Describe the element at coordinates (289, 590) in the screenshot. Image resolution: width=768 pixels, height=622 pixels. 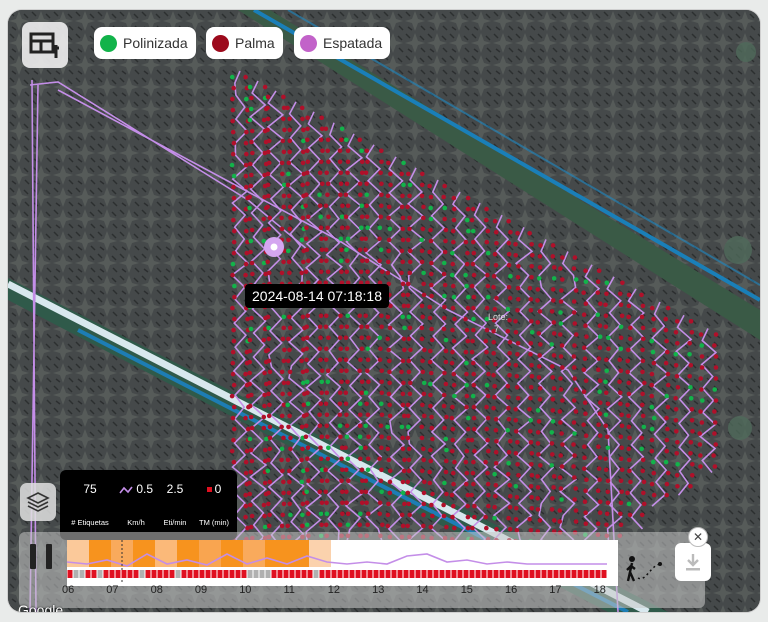
I see `hour-tick-label: 11` at that location.